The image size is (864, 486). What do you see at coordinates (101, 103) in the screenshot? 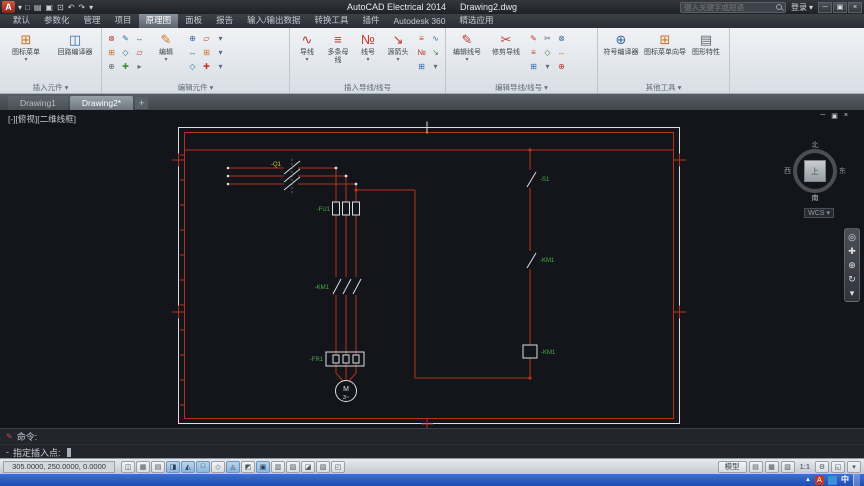
I see `doc-tab-drawing2: Drawing2*` at bounding box center [101, 103].